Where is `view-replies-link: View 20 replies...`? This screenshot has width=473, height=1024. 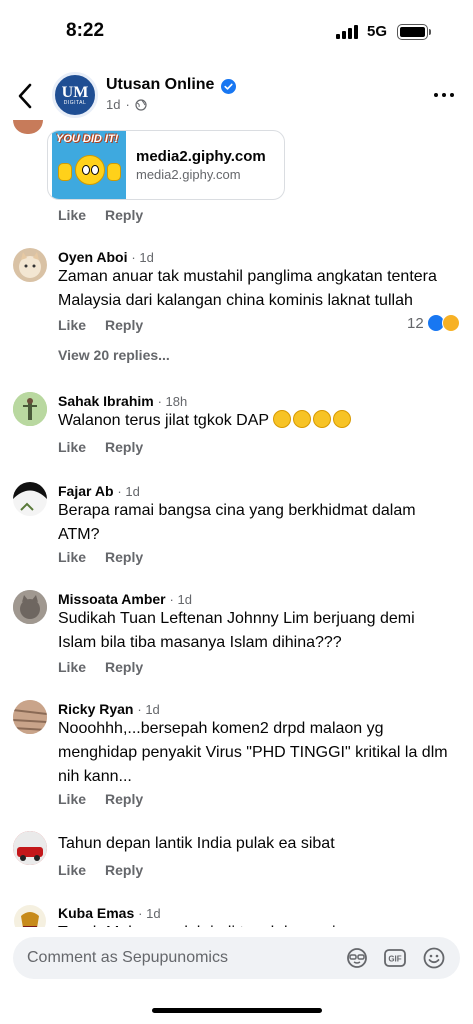
view-replies-link: View 20 replies... is located at coordinates (114, 355).